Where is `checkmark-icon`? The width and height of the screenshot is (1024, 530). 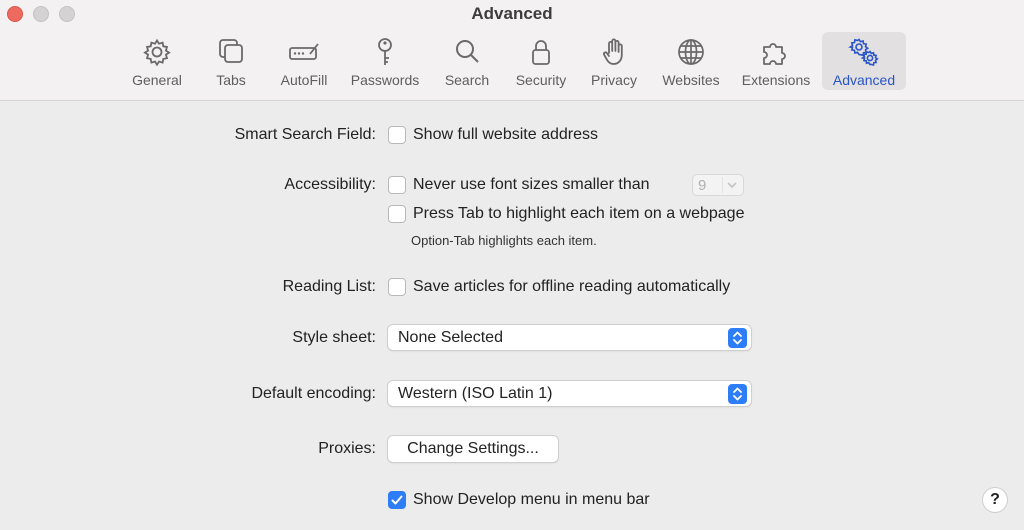 checkmark-icon is located at coordinates (397, 500).